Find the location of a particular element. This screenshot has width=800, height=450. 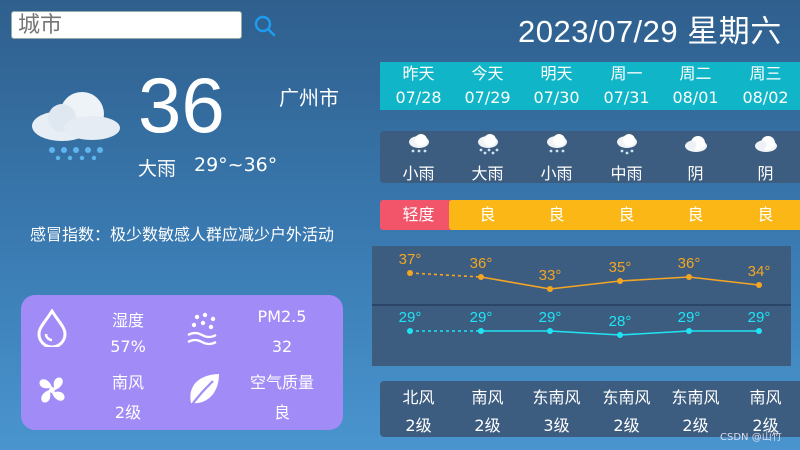

pm25-icon is located at coordinates (204, 332).